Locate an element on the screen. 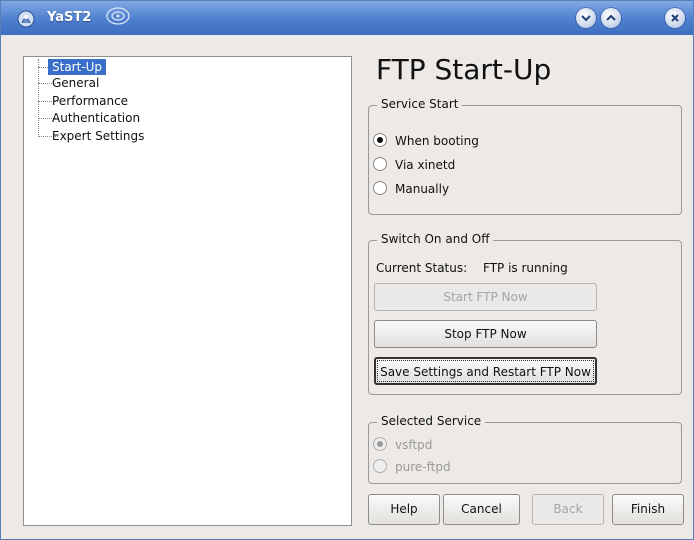 The height and width of the screenshot is (540, 694). close-icon is located at coordinates (675, 18).